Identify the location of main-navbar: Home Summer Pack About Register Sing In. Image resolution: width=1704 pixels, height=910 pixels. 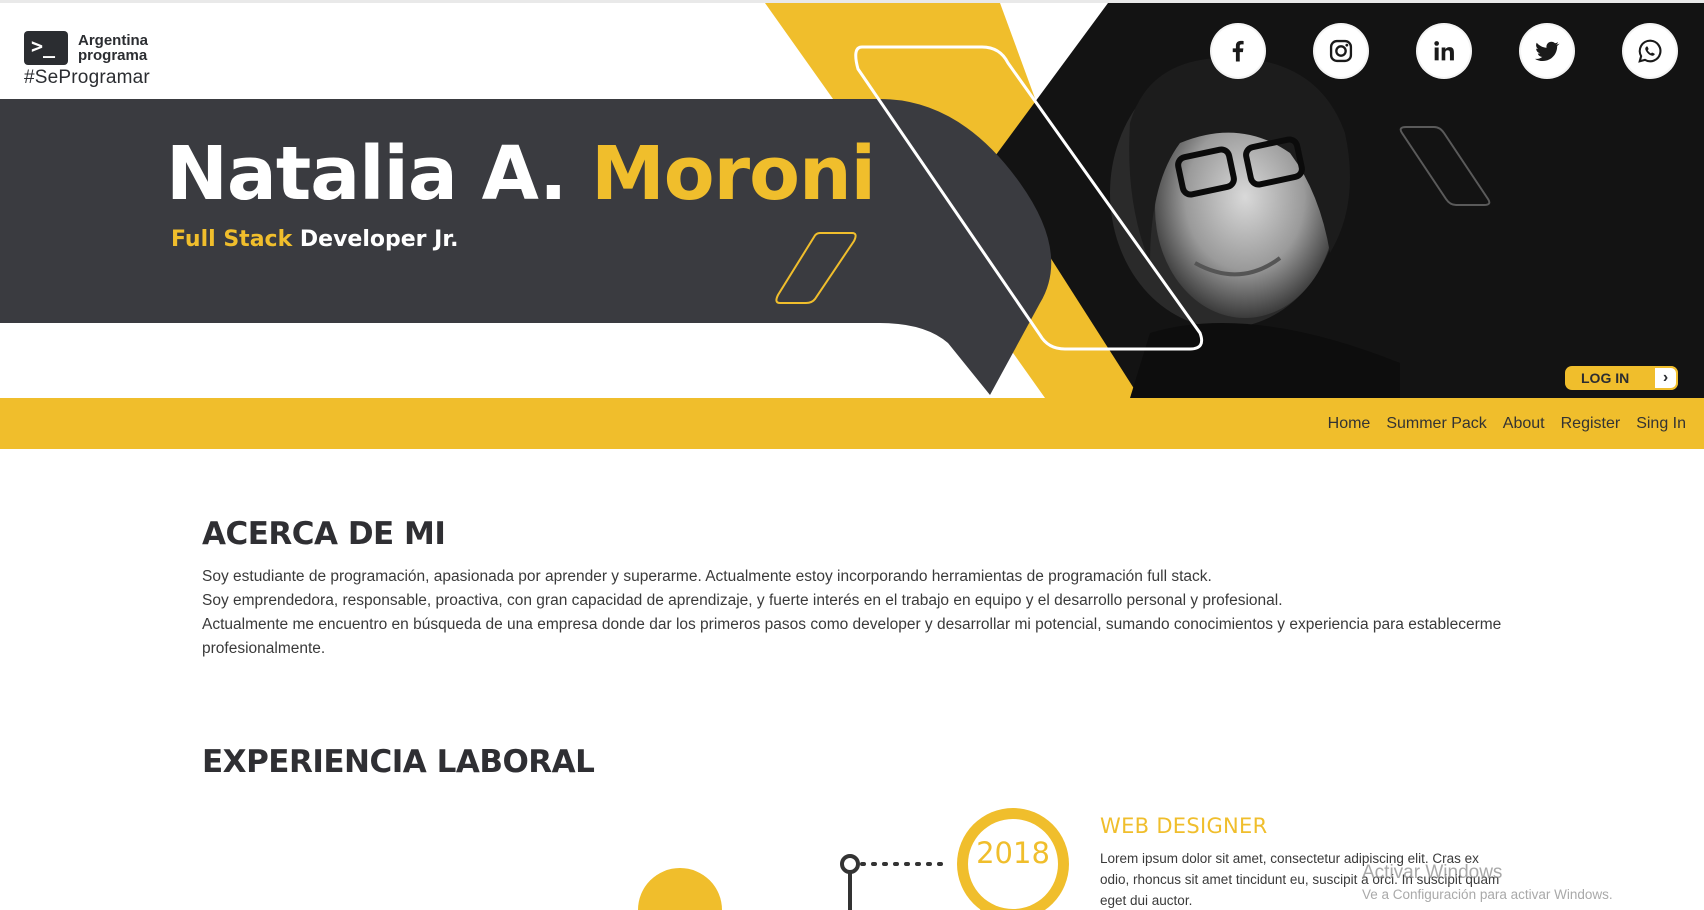
(852, 423).